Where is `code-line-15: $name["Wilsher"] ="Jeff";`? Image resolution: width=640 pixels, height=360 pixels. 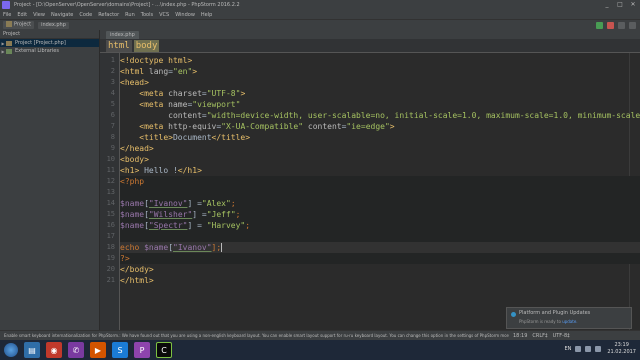
code-line-15: $name["Wilsher"] ="Jeff"; is located at coordinates (380, 214).